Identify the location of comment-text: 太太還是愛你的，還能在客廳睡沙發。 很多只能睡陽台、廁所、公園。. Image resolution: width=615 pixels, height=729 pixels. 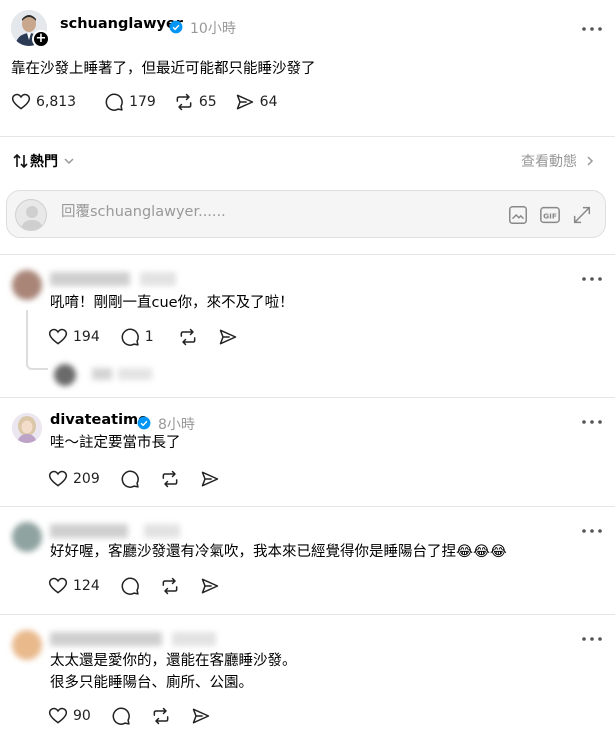
(173, 672).